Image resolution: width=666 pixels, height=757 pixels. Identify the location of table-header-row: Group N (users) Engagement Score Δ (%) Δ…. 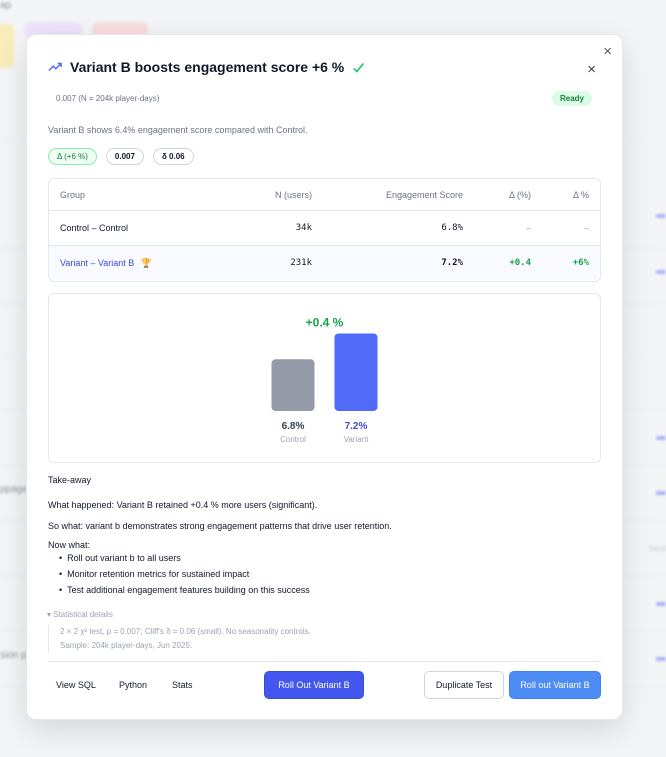
(324, 195).